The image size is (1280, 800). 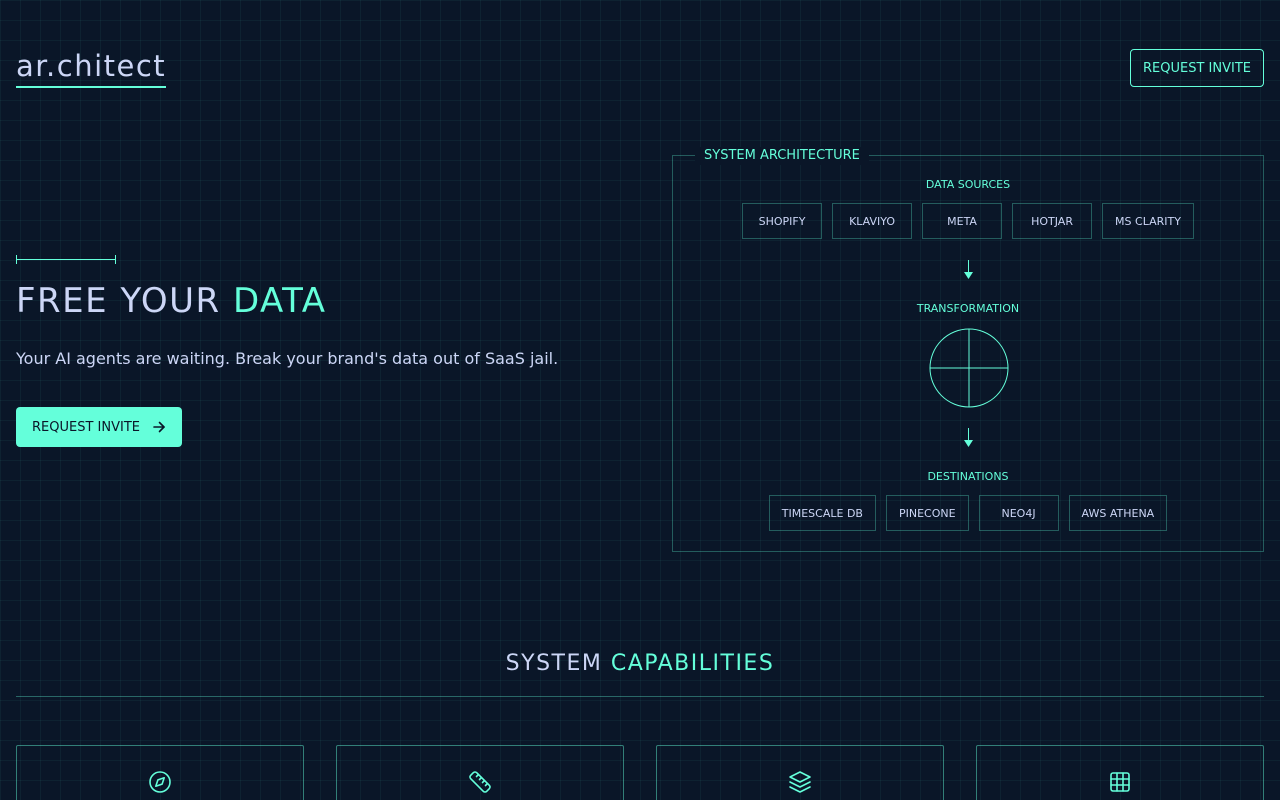 I want to click on hero-title: FREE YOUR DATA, so click(x=171, y=301).